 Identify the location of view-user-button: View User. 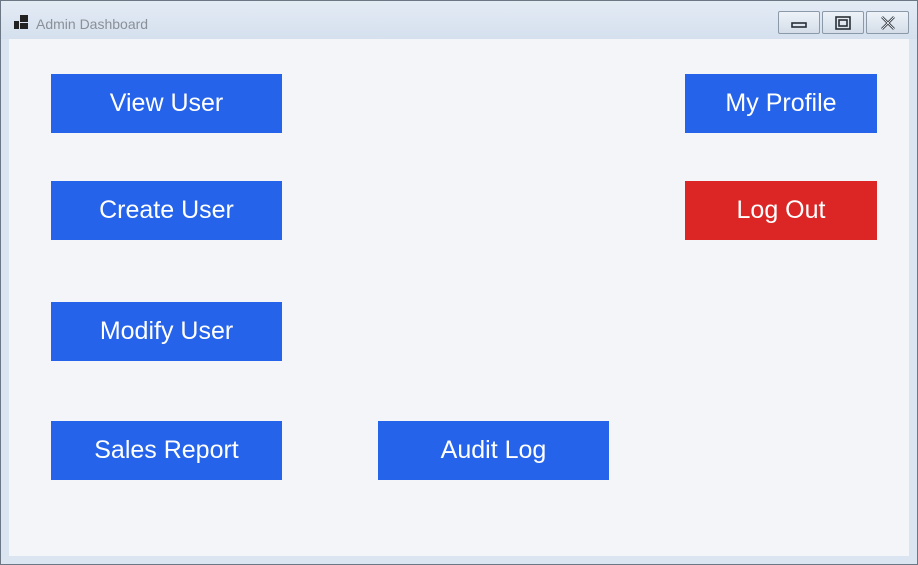
(166, 103).